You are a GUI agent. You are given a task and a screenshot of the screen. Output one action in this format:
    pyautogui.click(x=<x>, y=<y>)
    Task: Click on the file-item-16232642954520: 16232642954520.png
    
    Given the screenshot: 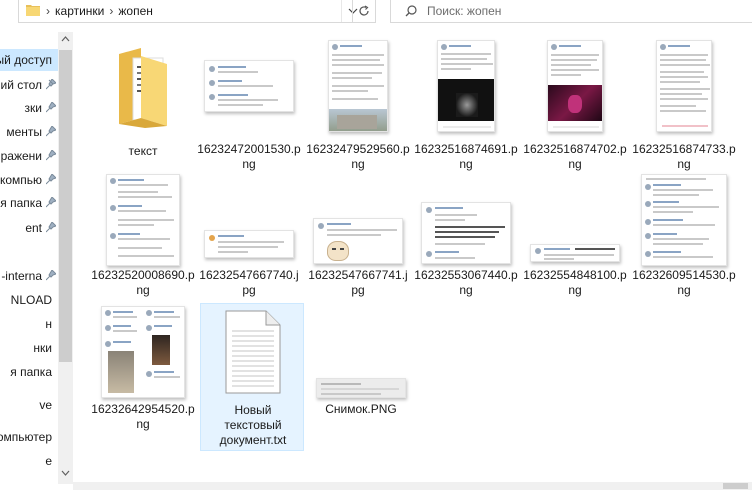 What is the action you would take?
    pyautogui.click(x=143, y=369)
    